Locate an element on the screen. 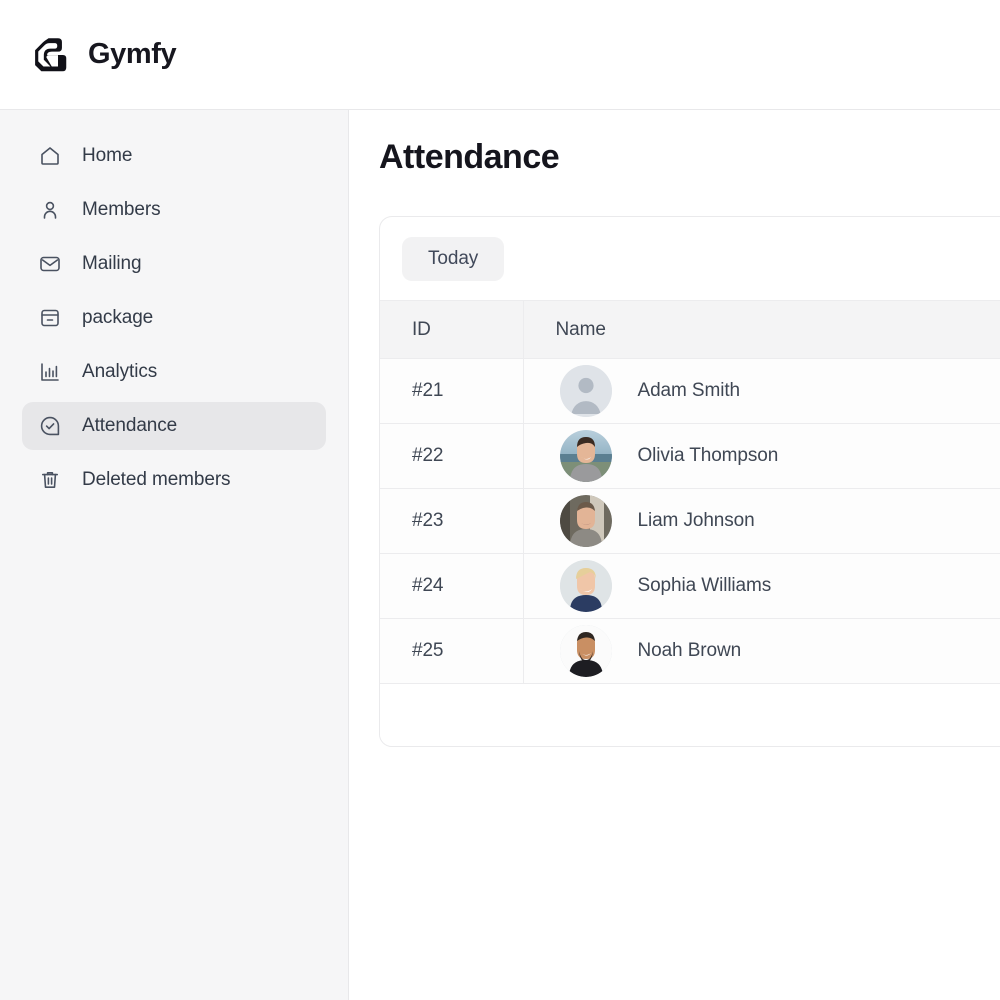 Image resolution: width=1000 pixels, height=1000 pixels. cell-id: #22 is located at coordinates (452, 456).